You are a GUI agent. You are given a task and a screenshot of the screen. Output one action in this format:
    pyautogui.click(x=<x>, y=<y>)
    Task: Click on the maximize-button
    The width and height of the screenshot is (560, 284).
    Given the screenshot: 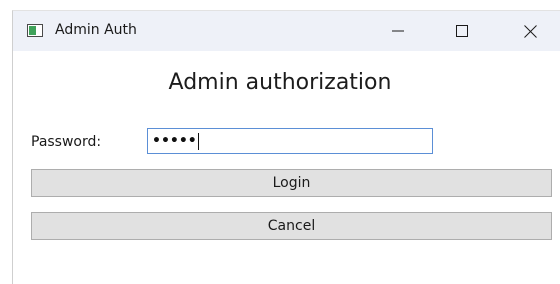 What is the action you would take?
    pyautogui.click(x=462, y=31)
    